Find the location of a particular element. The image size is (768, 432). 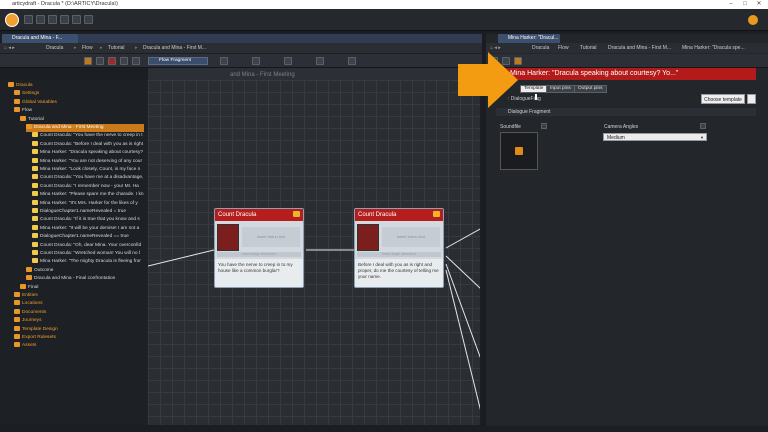

save-all-icon is located at coordinates (40, 19).